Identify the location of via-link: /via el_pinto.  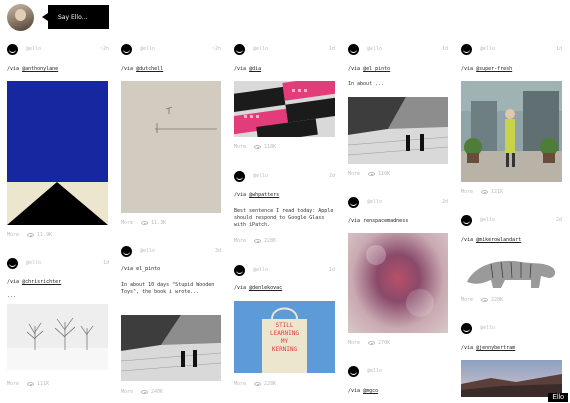
(140, 269).